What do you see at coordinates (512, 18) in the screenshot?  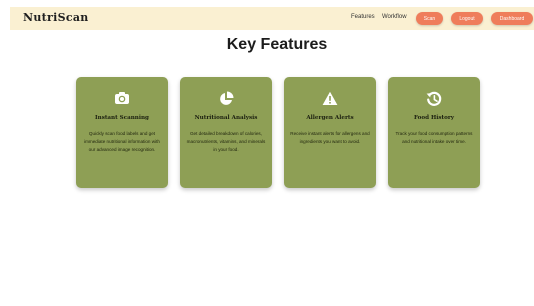 I see `dashboard-button: Dashboard` at bounding box center [512, 18].